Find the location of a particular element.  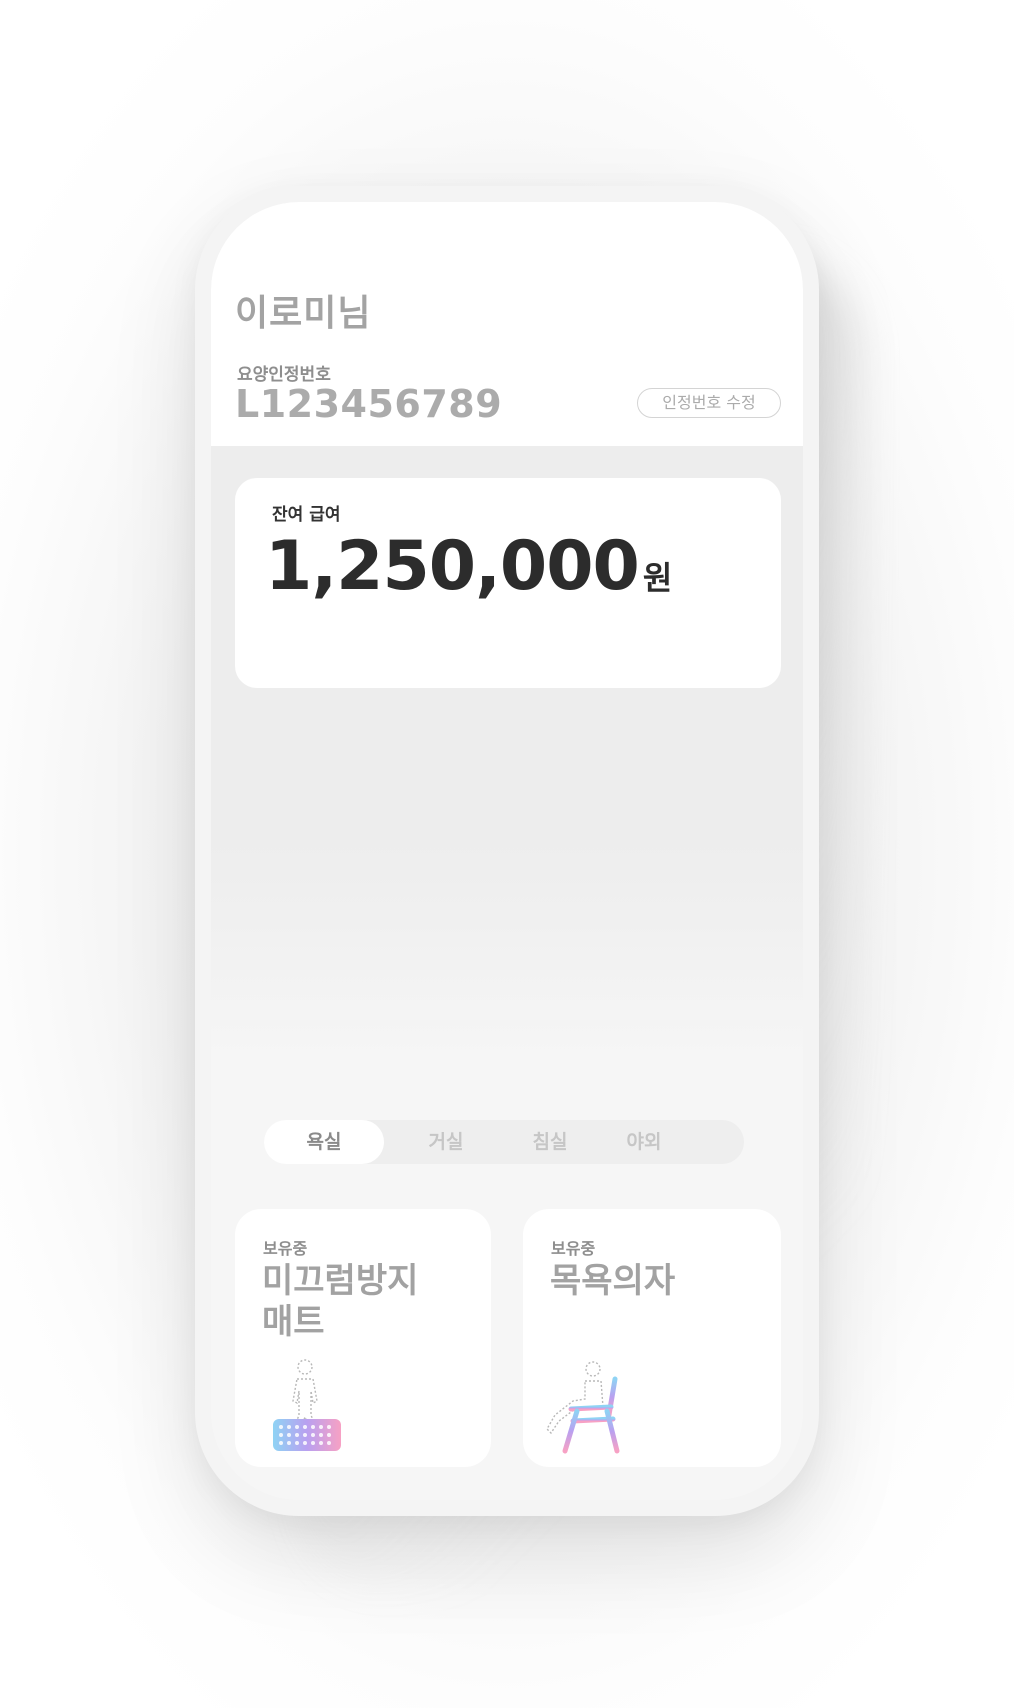

balance-unit: 원 is located at coordinates (657, 578).